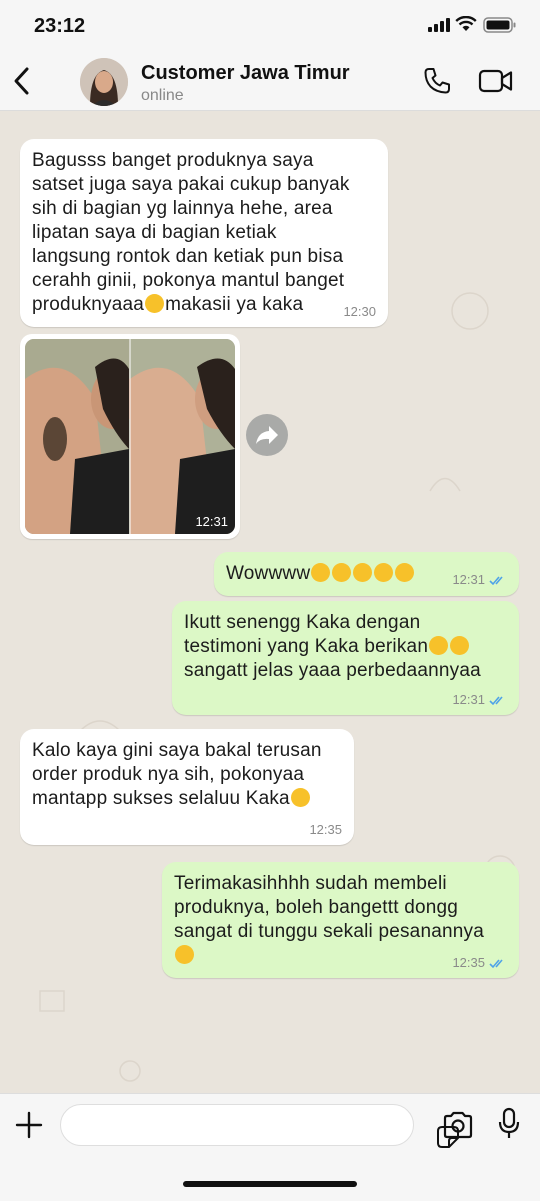  Describe the element at coordinates (306, 646) in the screenshot. I see `message-segment: testimoni yang Kaka berikan` at that location.